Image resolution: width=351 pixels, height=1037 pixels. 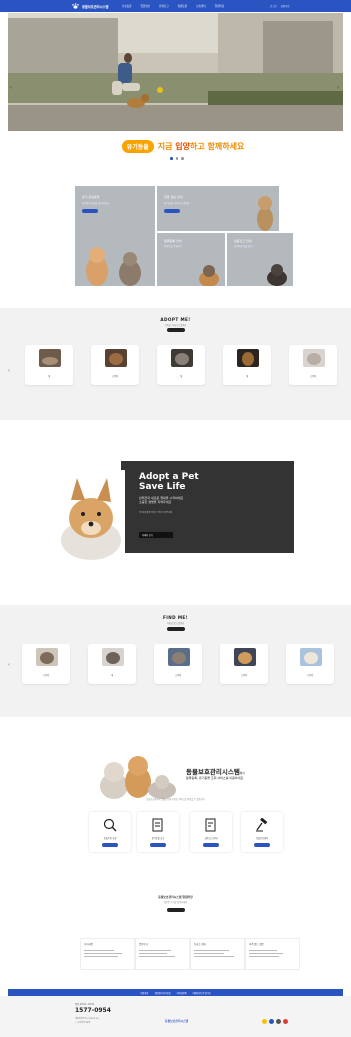 What do you see at coordinates (85, 1004) in the screenshot?
I see `footer-hours: 평일 09:00~18:00` at bounding box center [85, 1004].